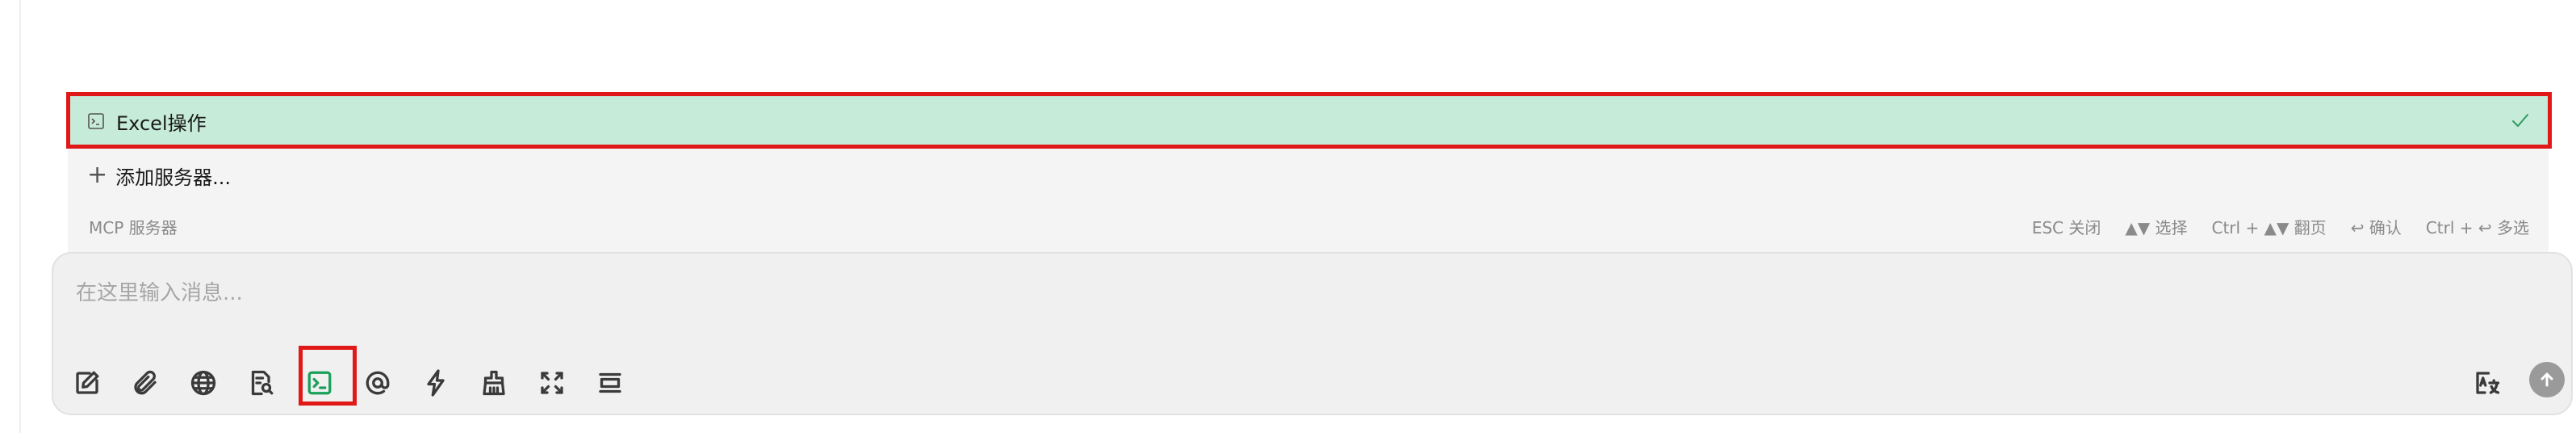 The image size is (2576, 433). I want to click on expand-button, so click(552, 383).